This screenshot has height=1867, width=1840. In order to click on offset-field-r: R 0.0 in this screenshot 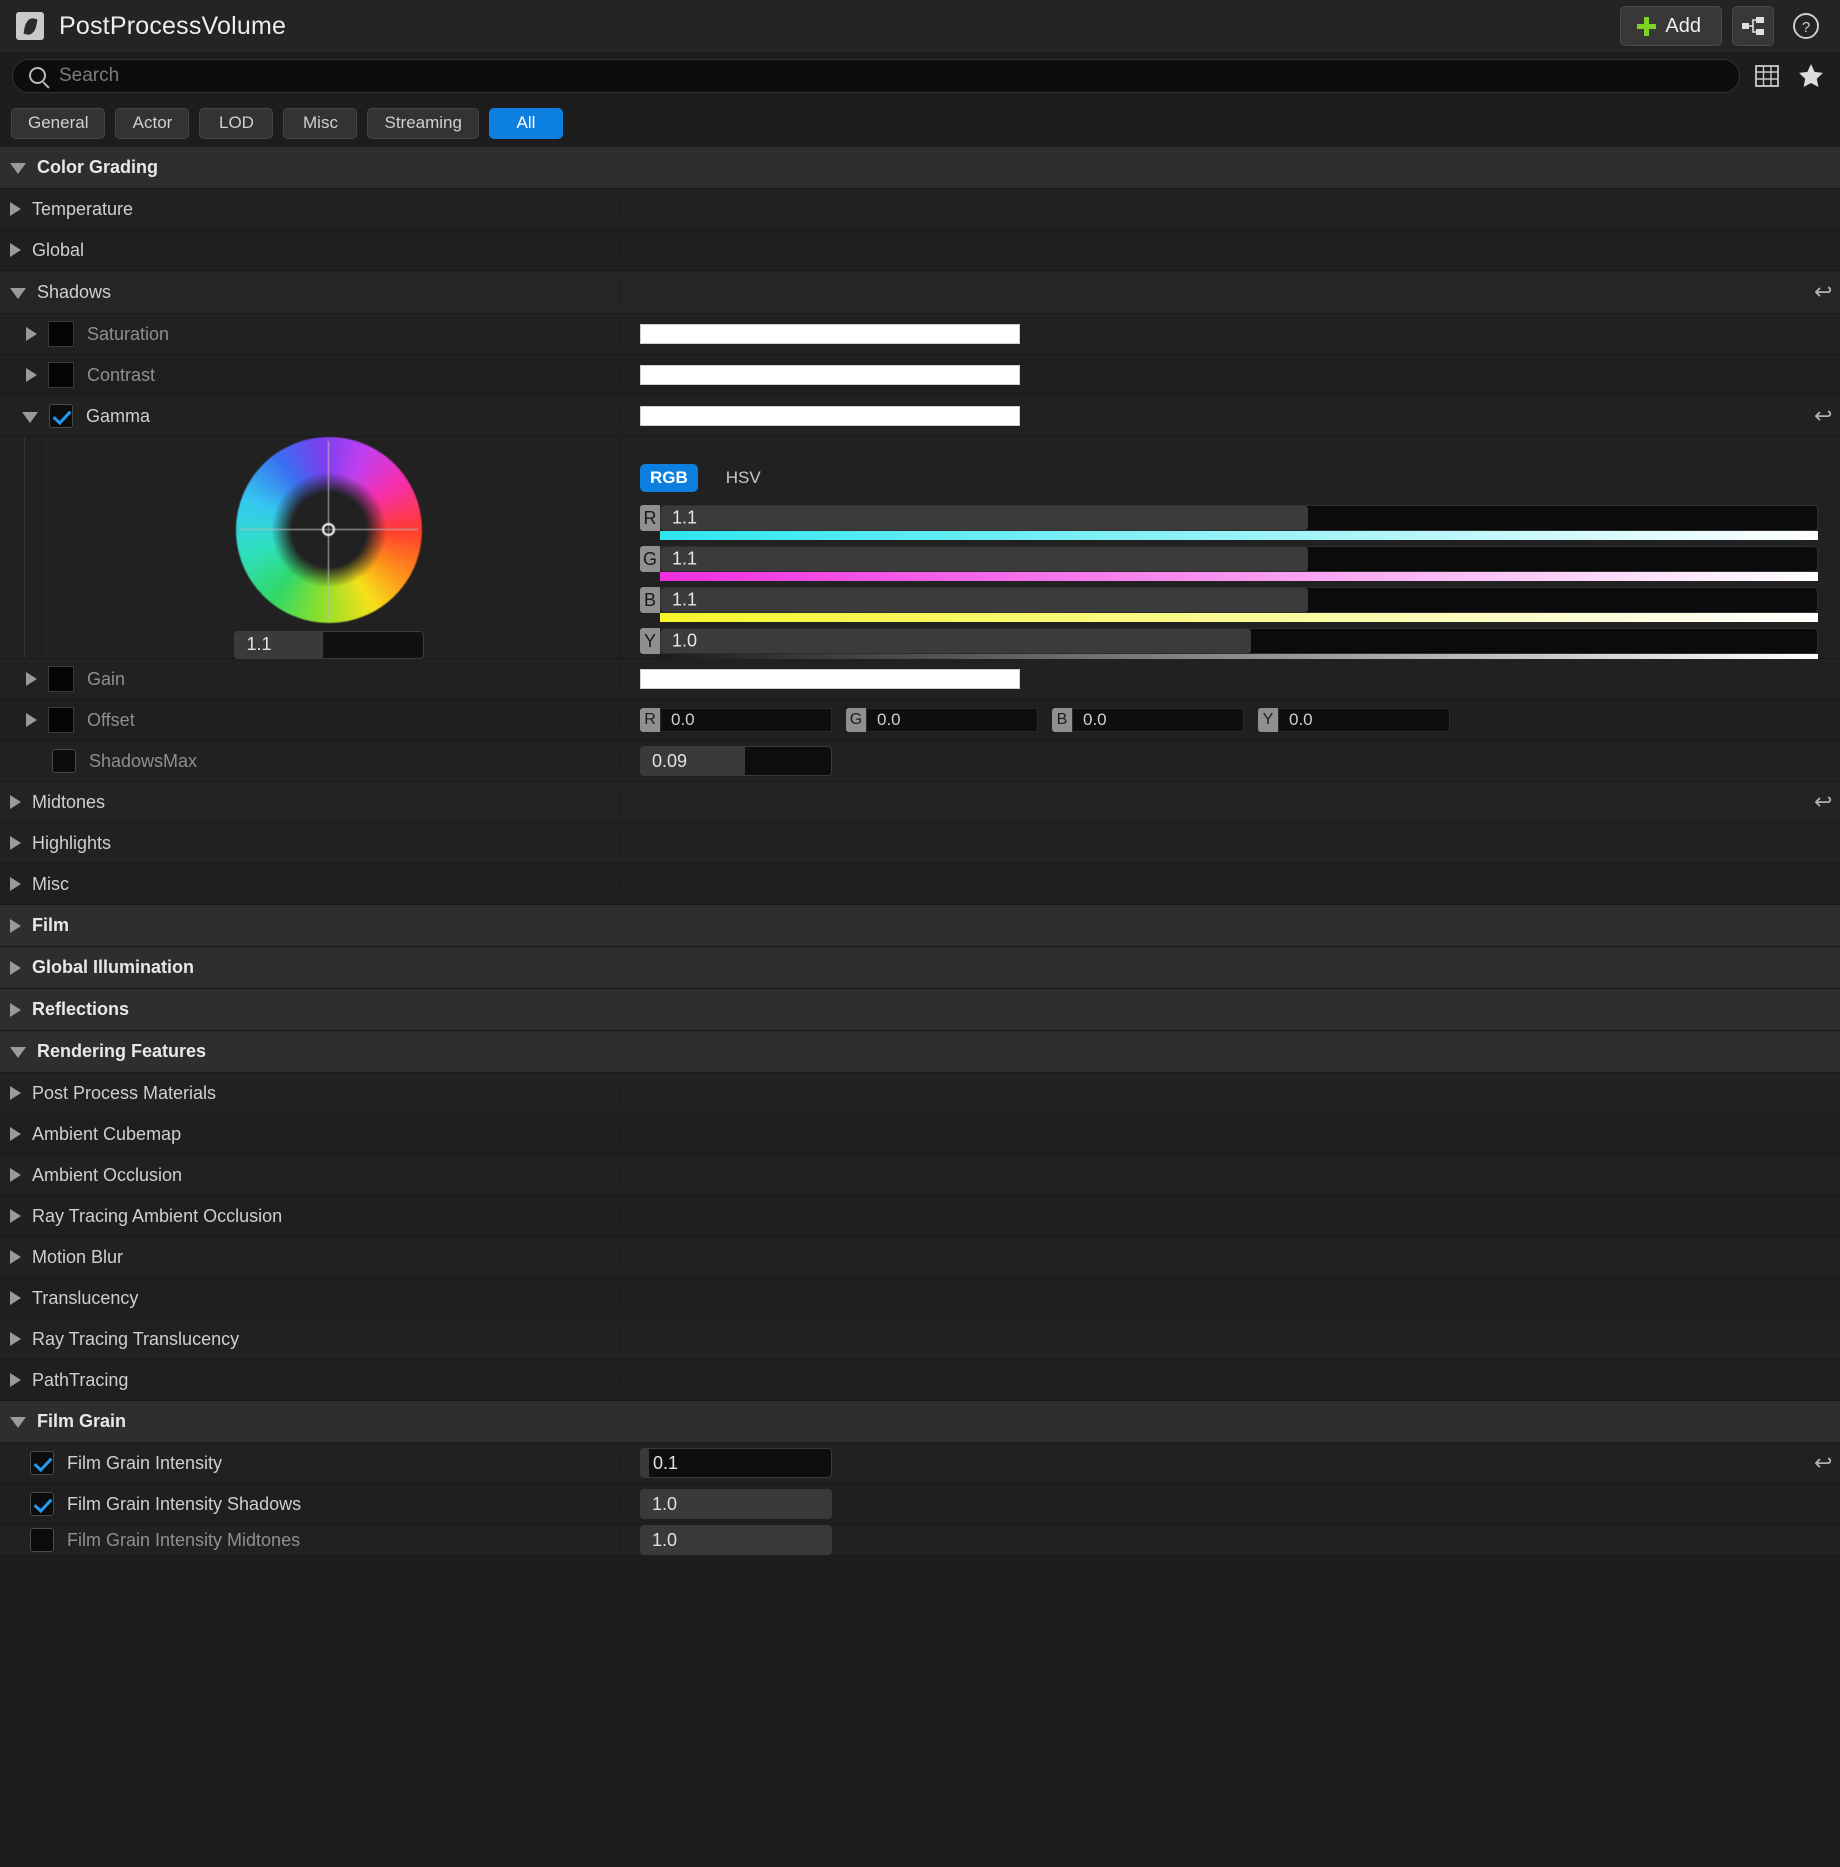, I will do `click(736, 720)`.